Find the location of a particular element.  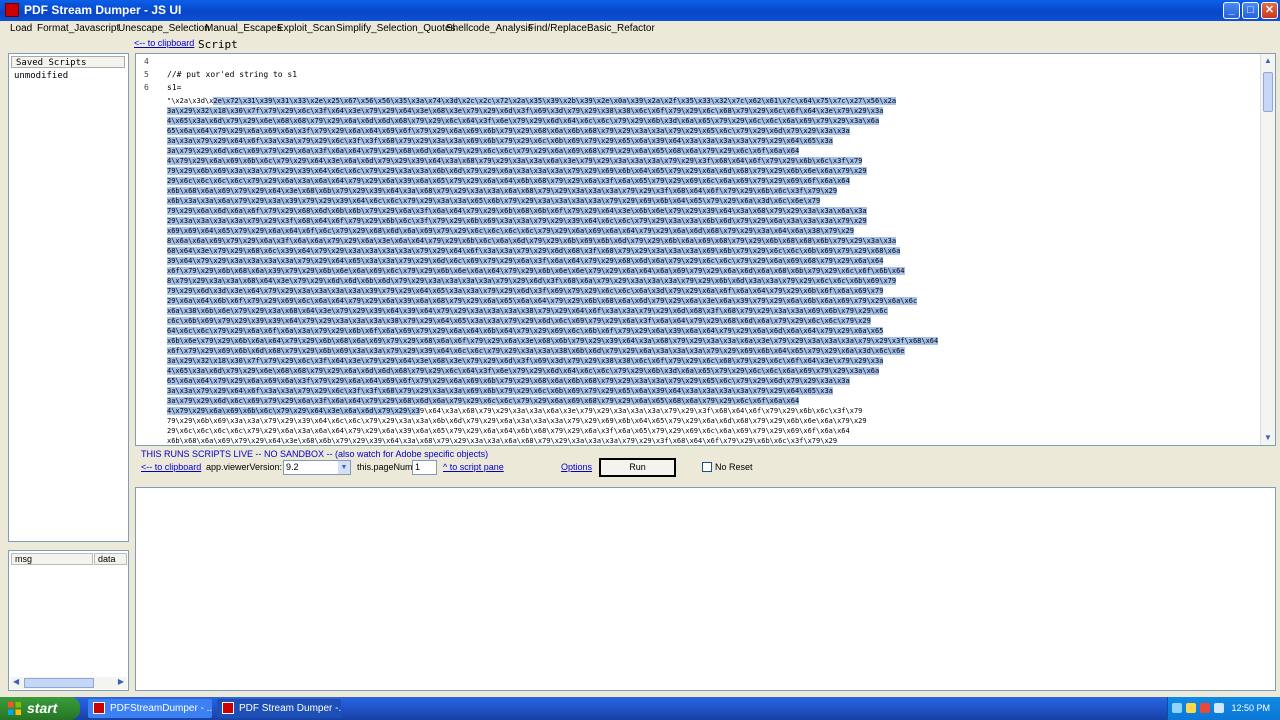

scroll-right-icon: ▶ is located at coordinates (121, 681).